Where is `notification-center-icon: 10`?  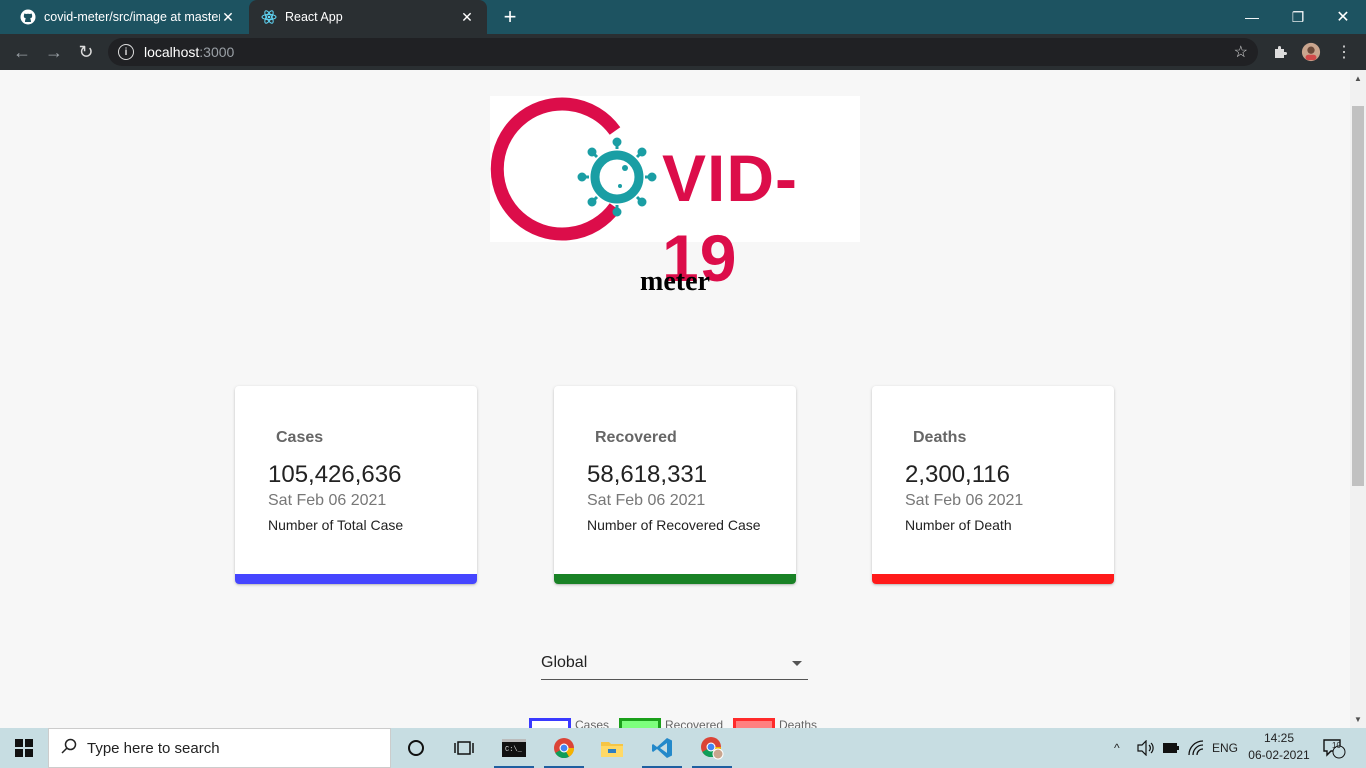
notification-center-icon: 10 is located at coordinates (1334, 748).